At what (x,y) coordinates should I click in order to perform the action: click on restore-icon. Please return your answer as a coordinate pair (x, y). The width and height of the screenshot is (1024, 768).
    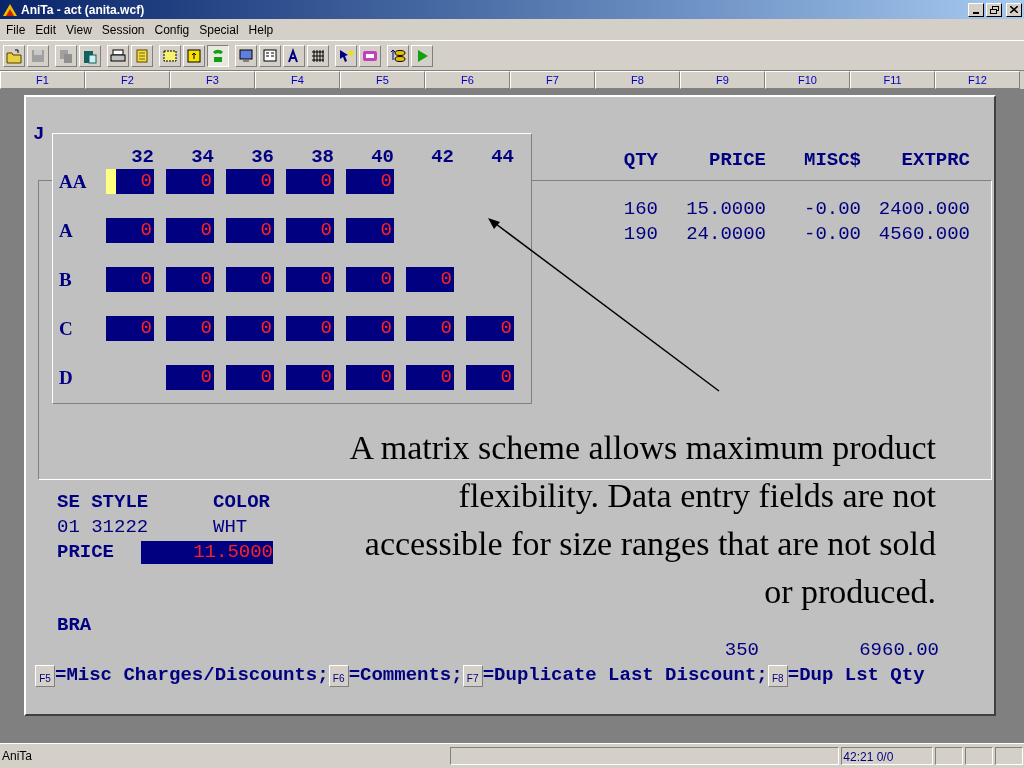
    Looking at the image, I should click on (994, 9).